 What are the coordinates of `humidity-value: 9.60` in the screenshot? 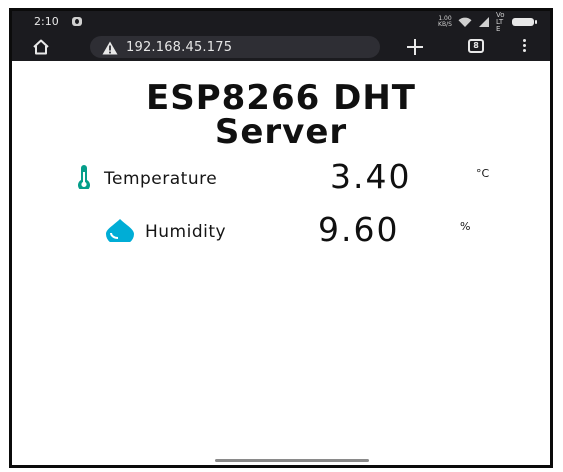 It's located at (359, 229).